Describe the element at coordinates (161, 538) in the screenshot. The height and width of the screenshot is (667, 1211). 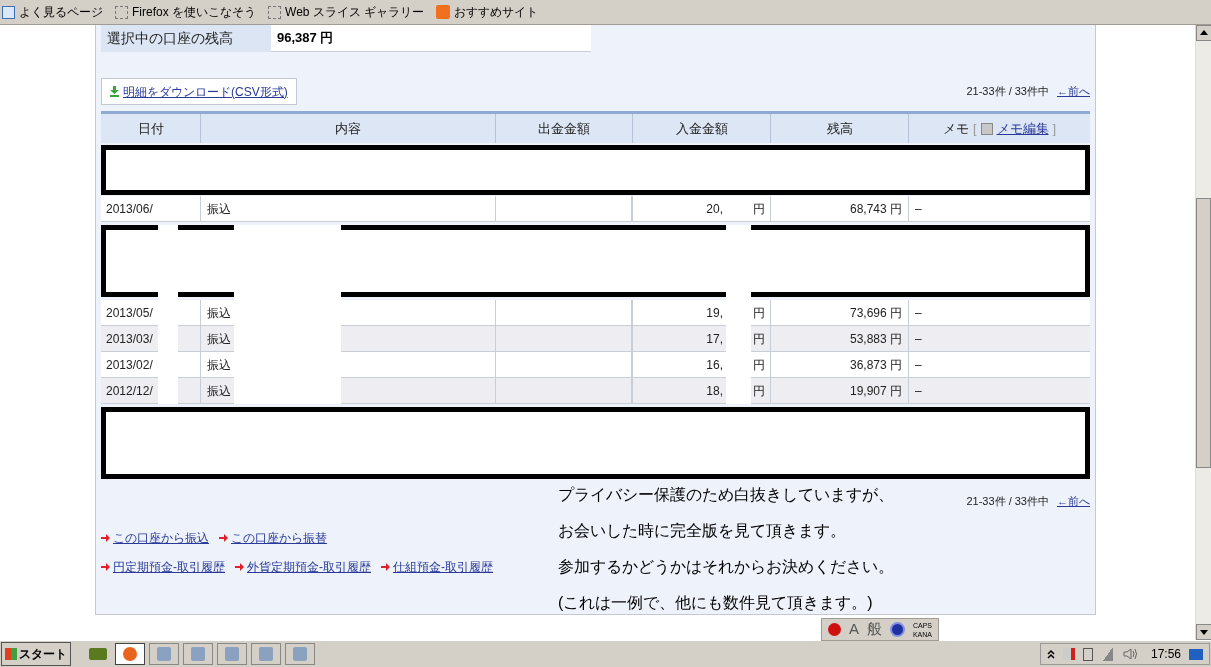
I see `footer-link: この口座から振込` at that location.